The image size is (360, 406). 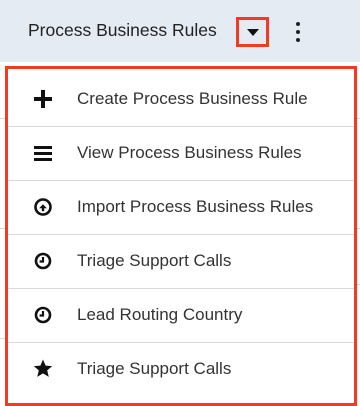 I want to click on menu-item-favorite-triage: Triage Support Calls, so click(x=181, y=369).